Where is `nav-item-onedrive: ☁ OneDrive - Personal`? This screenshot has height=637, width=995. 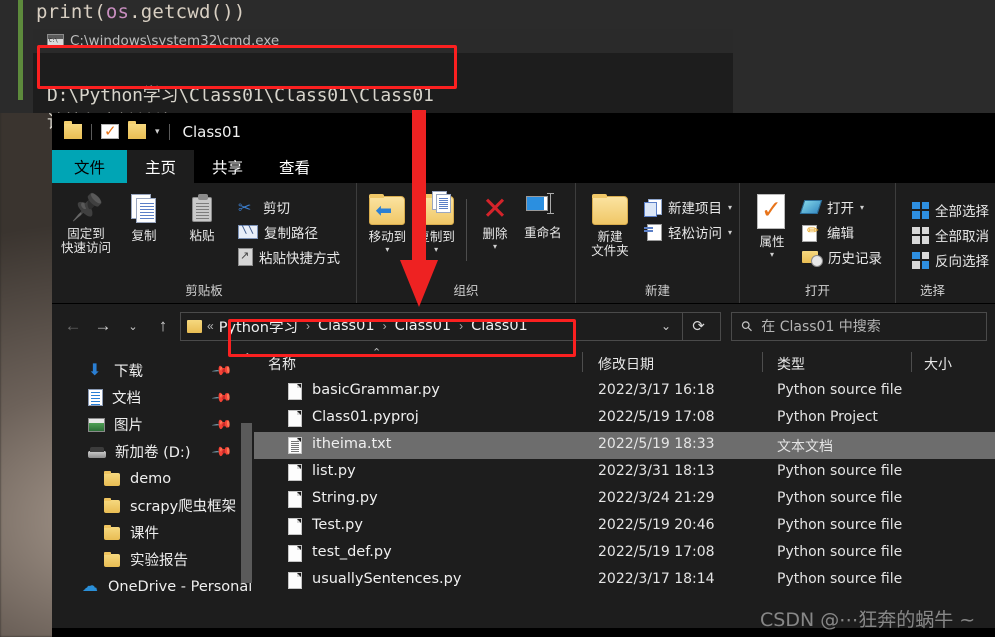 nav-item-onedrive: ☁ OneDrive - Personal is located at coordinates (153, 586).